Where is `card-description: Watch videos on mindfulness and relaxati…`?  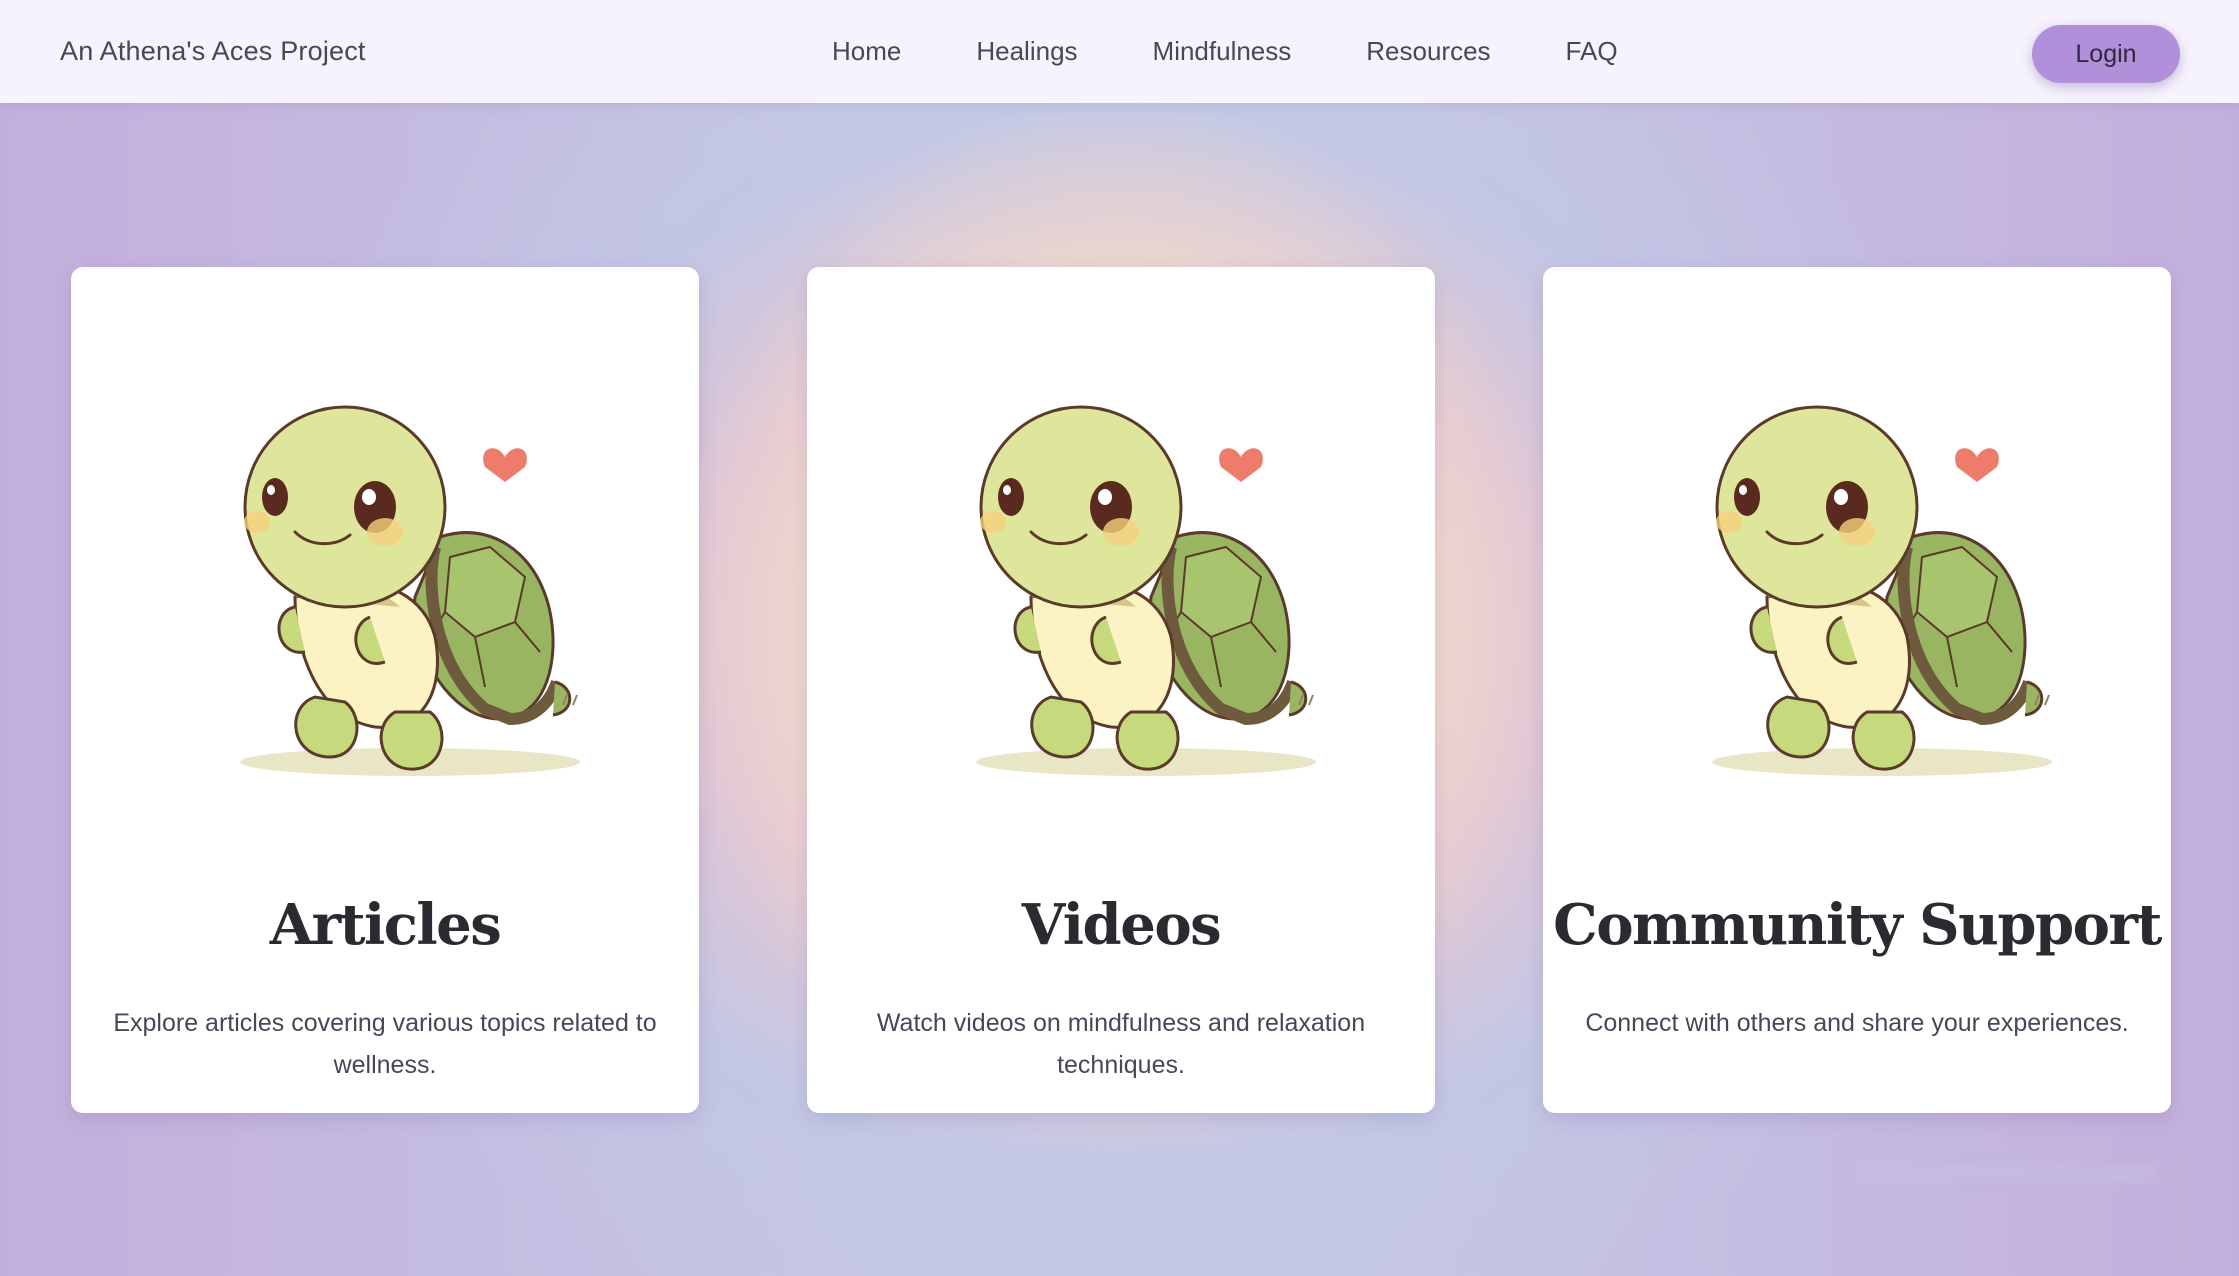 card-description: Watch videos on mindfulness and relaxati… is located at coordinates (1121, 1044).